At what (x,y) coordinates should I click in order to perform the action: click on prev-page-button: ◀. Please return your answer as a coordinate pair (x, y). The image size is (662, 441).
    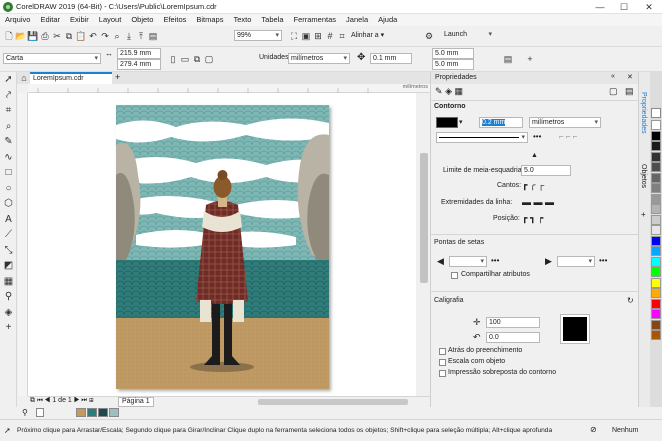
    Looking at the image, I should click on (48, 400).